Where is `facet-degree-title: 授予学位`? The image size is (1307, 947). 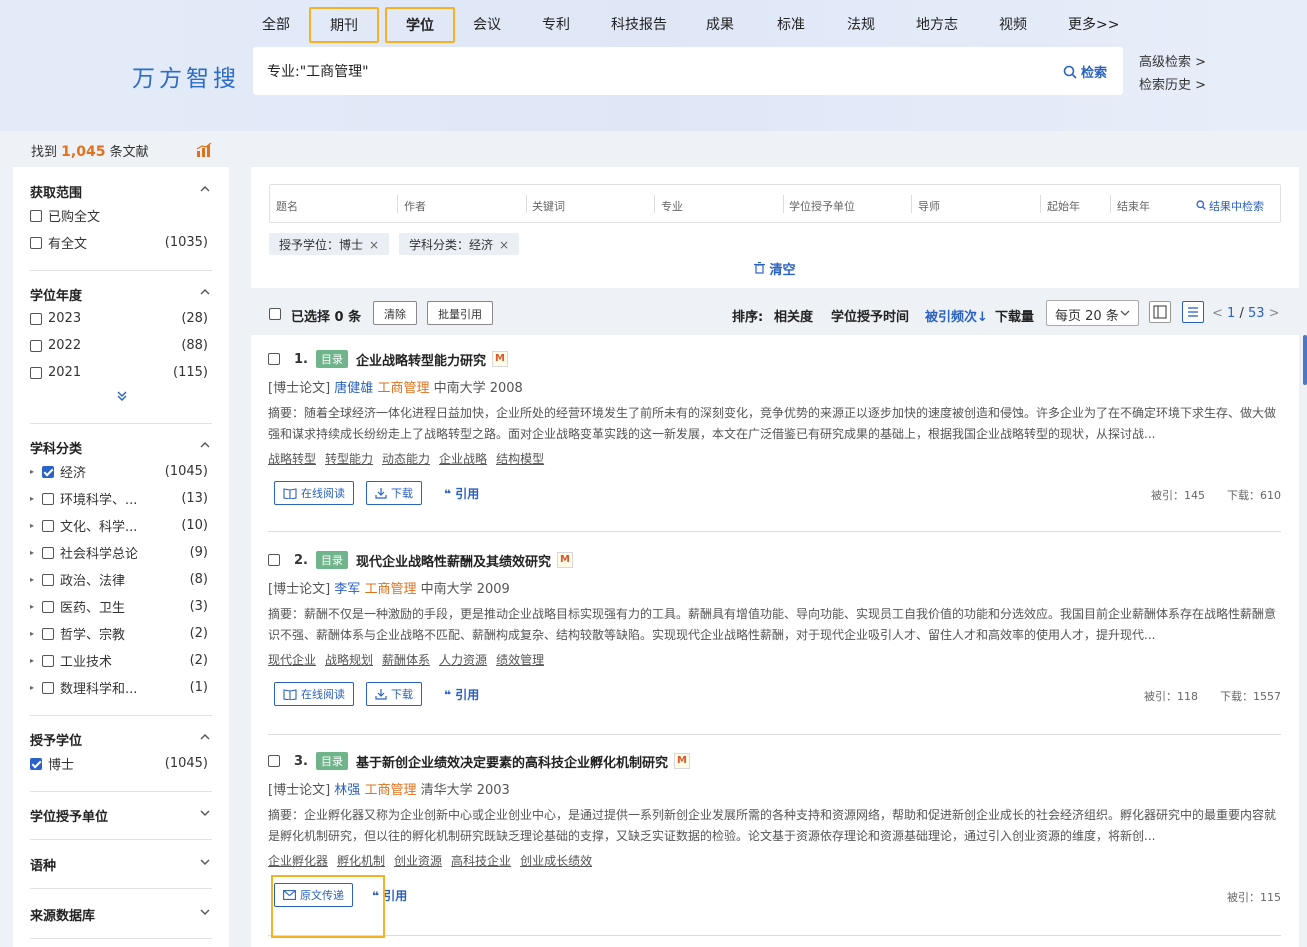
facet-degree-title: 授予学位 is located at coordinates (121, 740).